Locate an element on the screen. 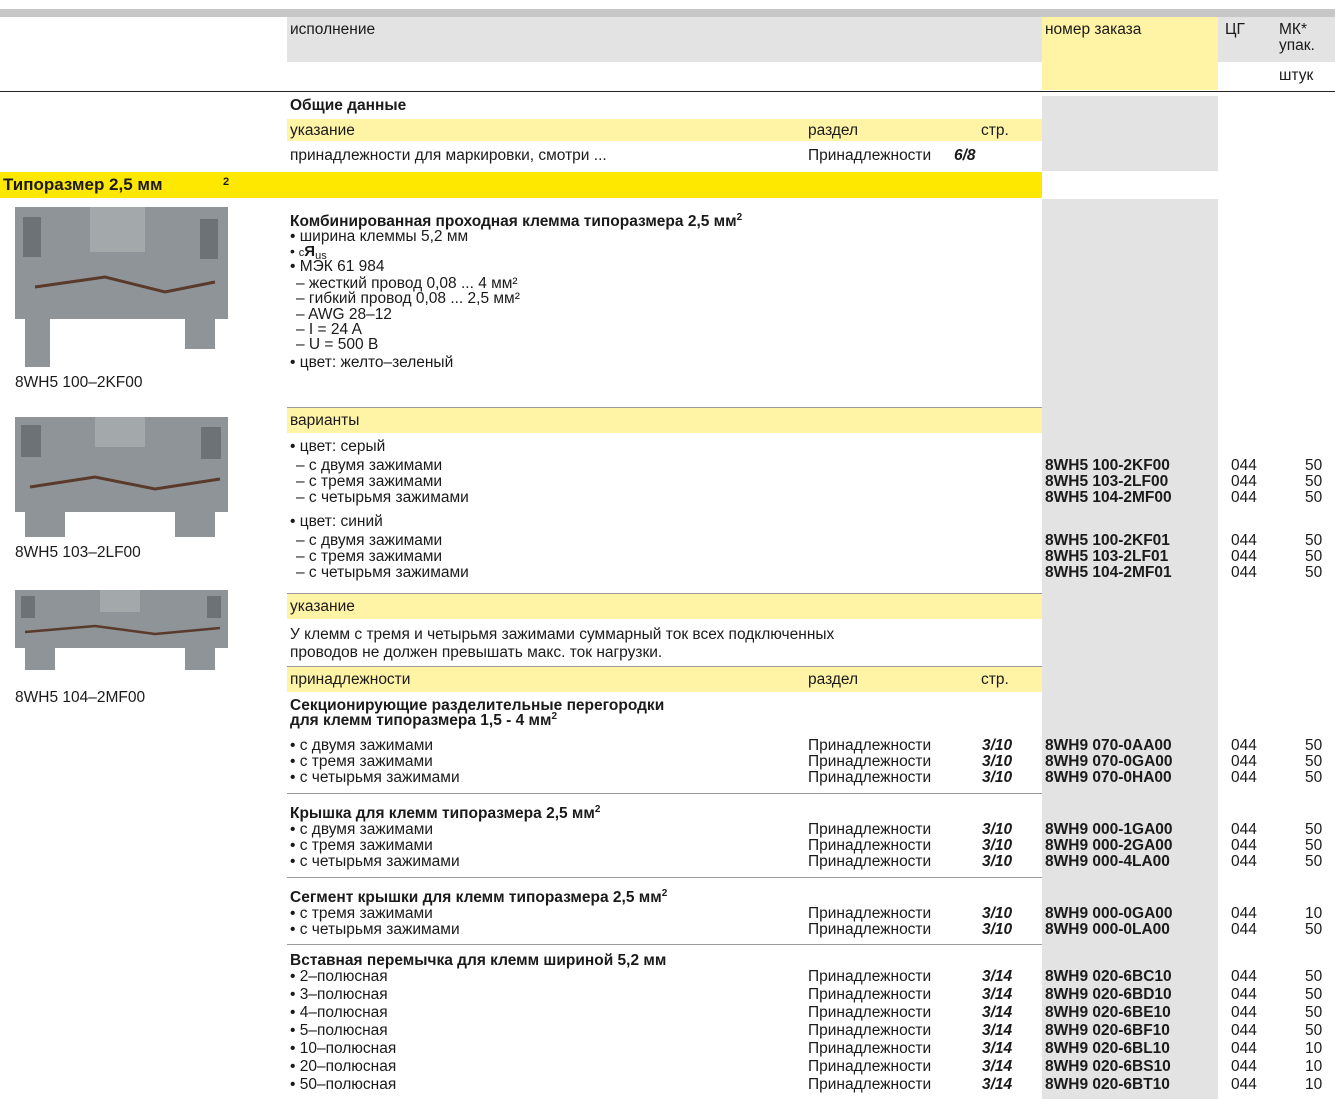 The width and height of the screenshot is (1335, 1099). variants-bar is located at coordinates (664, 420).